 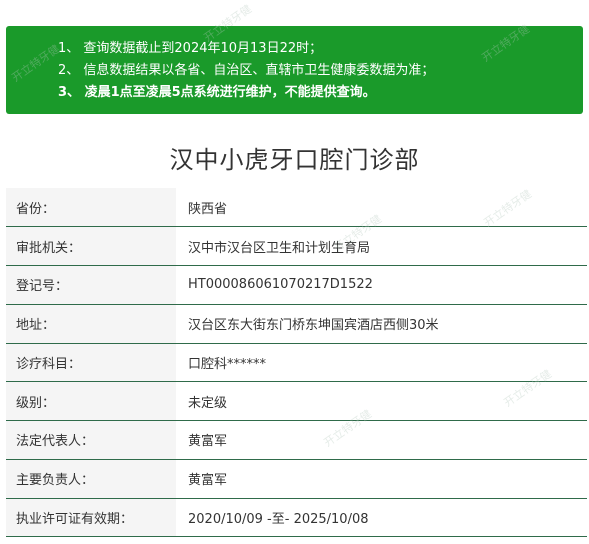 I want to click on row-label-level: 级别：, so click(x=91, y=401).